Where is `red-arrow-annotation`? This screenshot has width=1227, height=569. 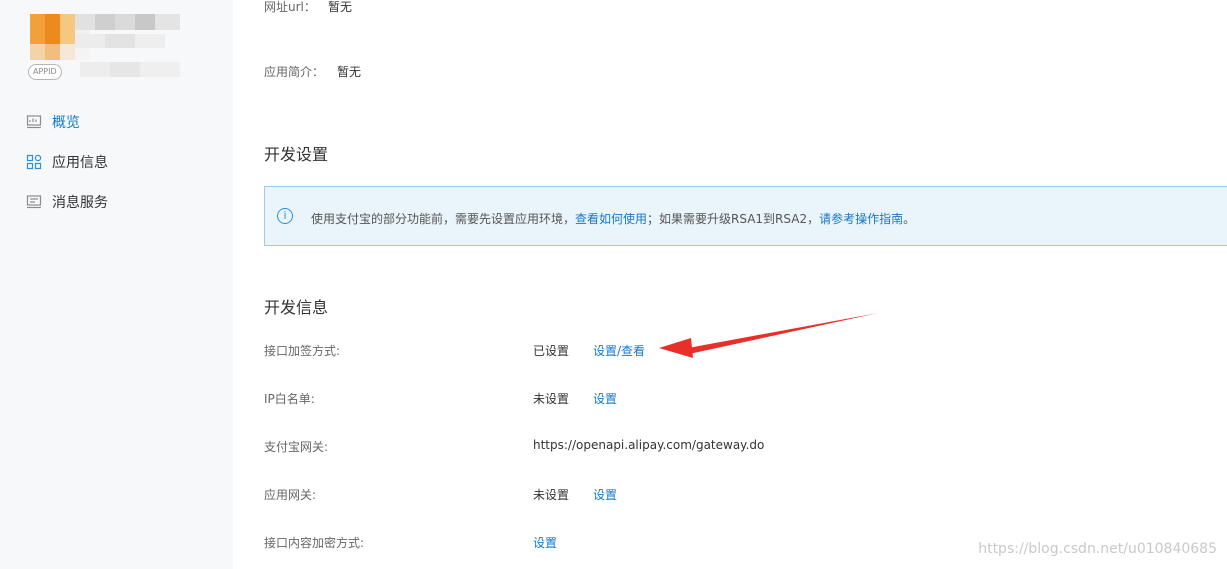 red-arrow-annotation is located at coordinates (768, 335).